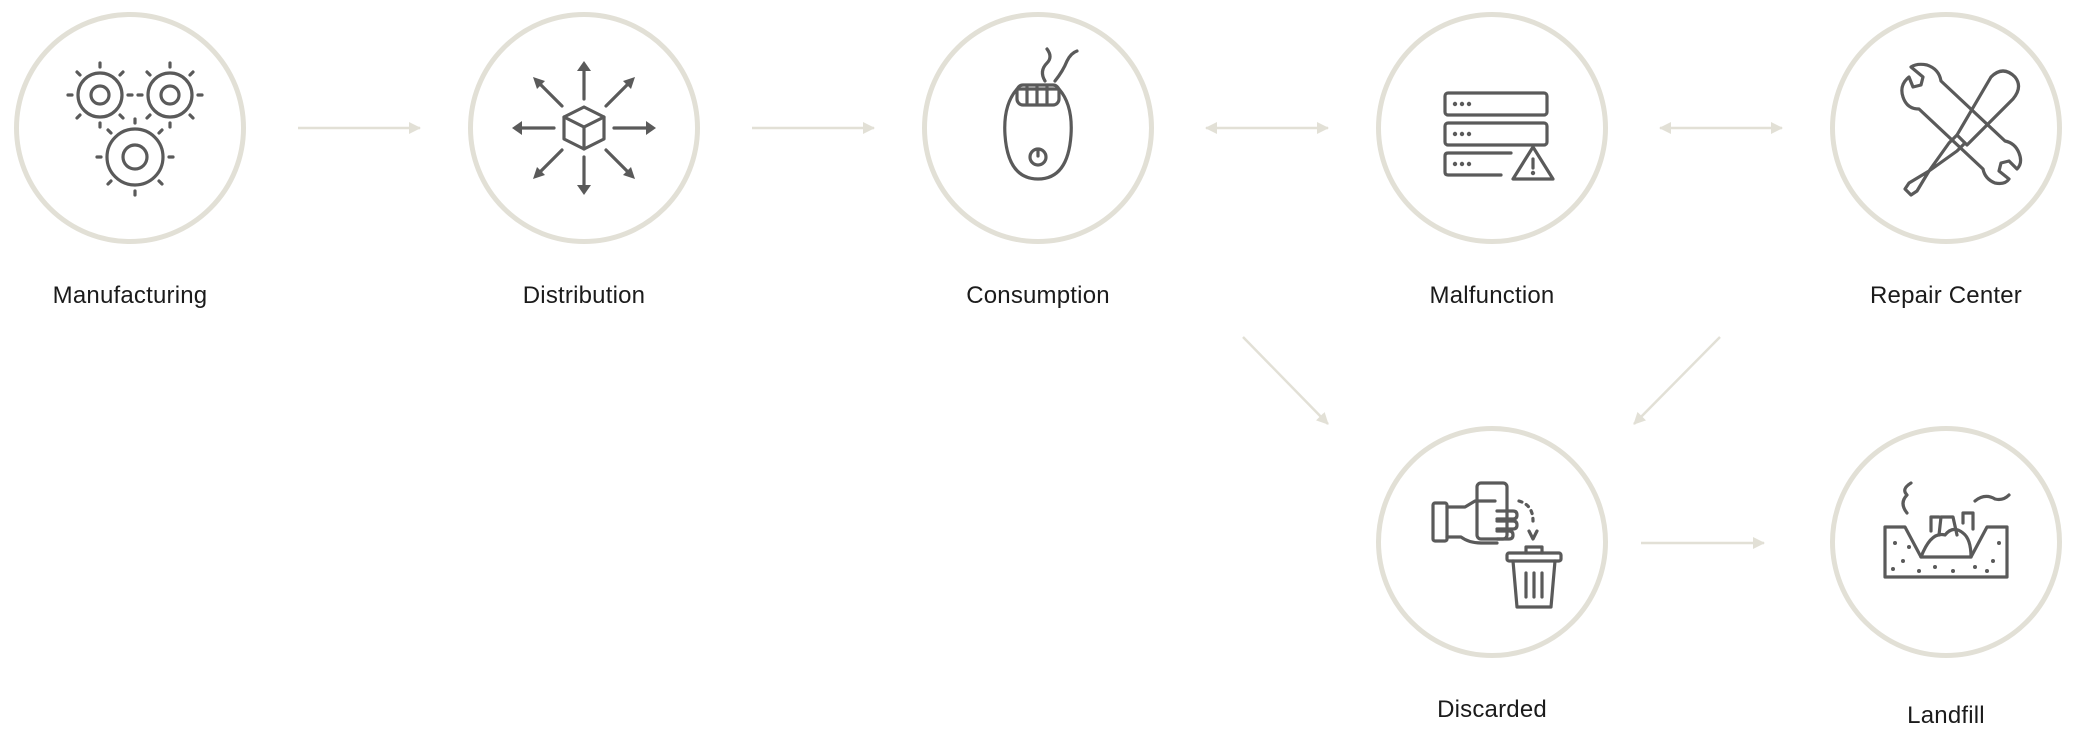 This screenshot has height=732, width=2074. What do you see at coordinates (1285, 380) in the screenshot?
I see `arrow-consumption-to-discarded` at bounding box center [1285, 380].